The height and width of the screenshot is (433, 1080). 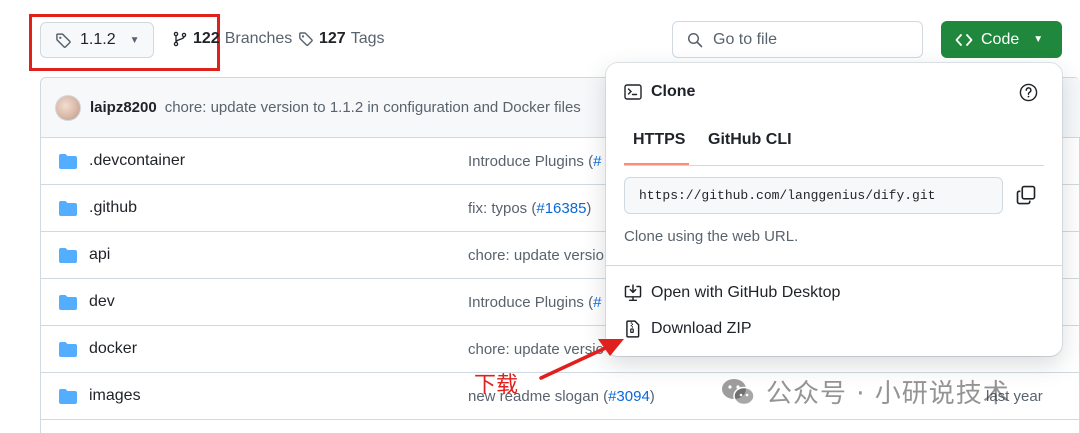 What do you see at coordinates (633, 293) in the screenshot?
I see `desktop-download-icon` at bounding box center [633, 293].